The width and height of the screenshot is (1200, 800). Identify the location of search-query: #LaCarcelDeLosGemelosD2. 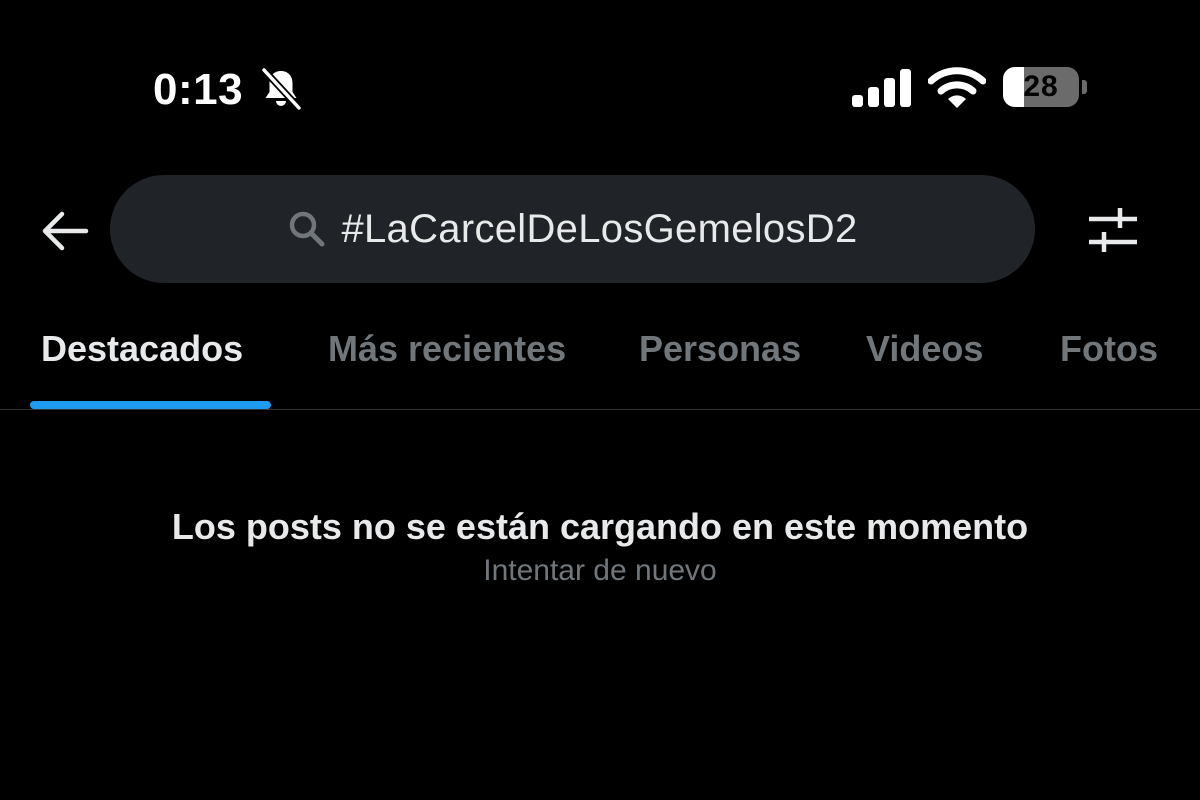
(599, 229).